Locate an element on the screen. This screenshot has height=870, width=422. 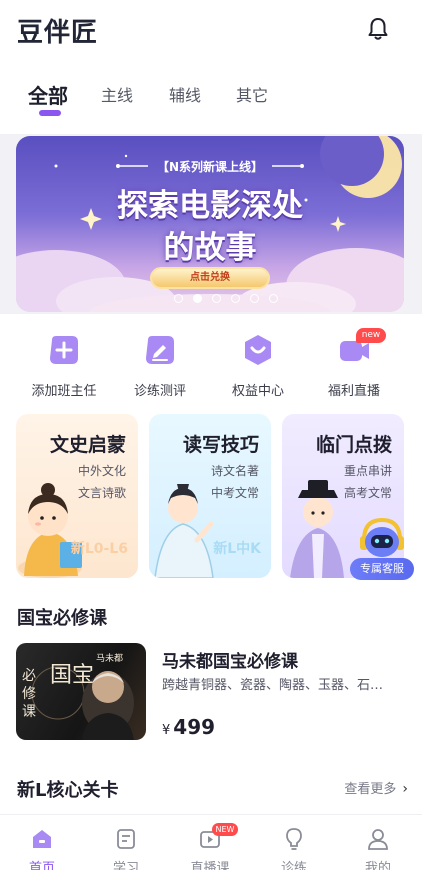
category-tabs: 全部 主线 辅线 其它 is located at coordinates (211, 98).